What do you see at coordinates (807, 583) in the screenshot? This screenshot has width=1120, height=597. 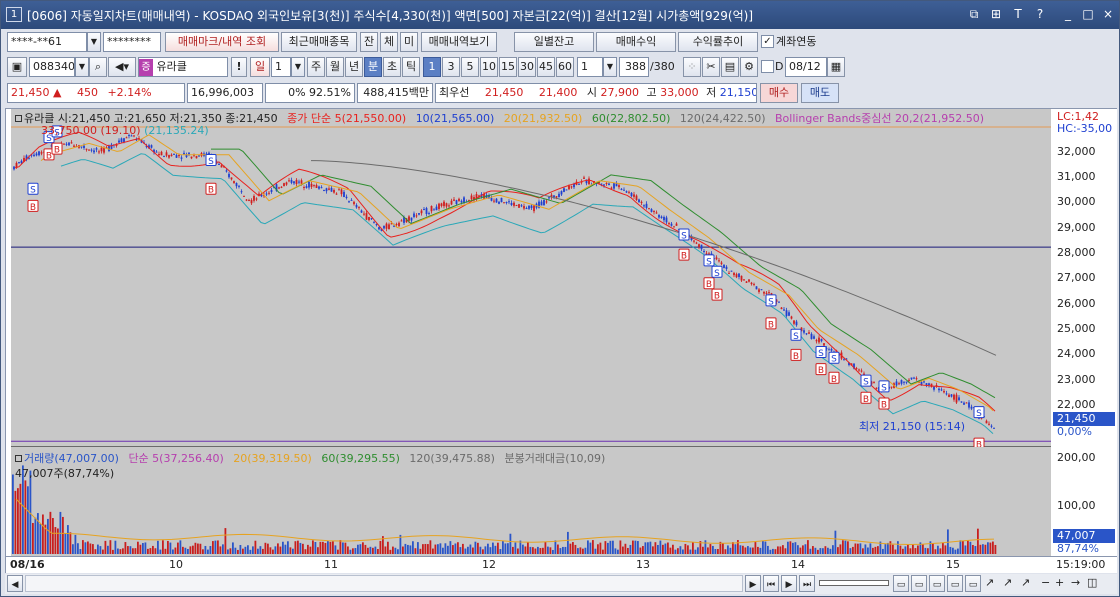 I see `last-icon: ⏭` at bounding box center [807, 583].